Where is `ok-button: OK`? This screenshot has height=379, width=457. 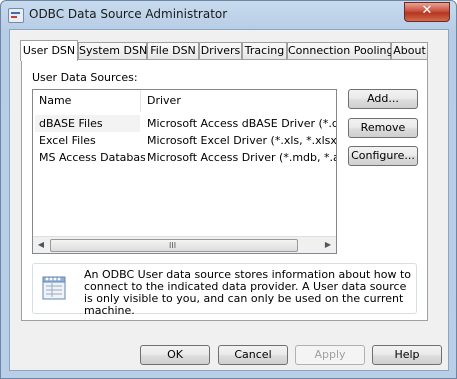
ok-button: OK is located at coordinates (175, 355).